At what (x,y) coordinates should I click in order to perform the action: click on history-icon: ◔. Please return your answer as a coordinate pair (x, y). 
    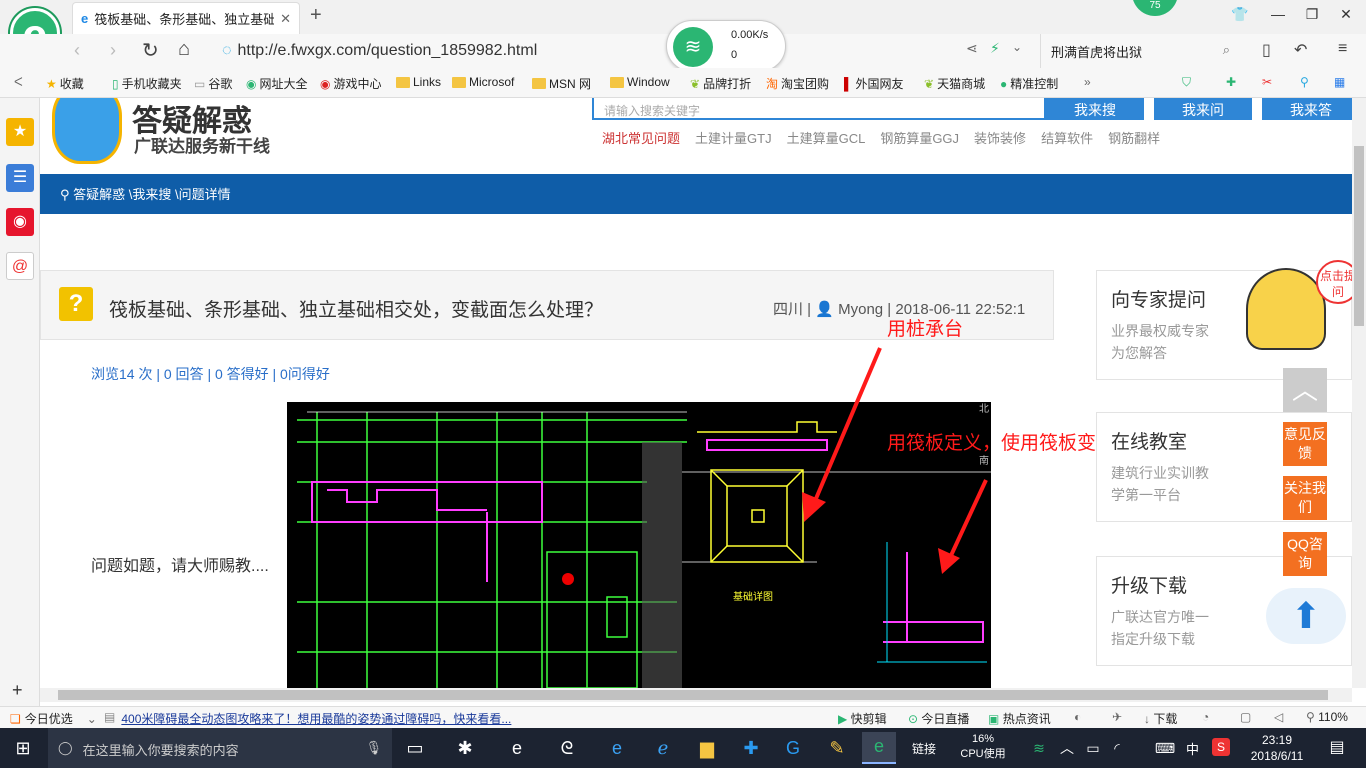
    Looking at the image, I should click on (1205, 717).